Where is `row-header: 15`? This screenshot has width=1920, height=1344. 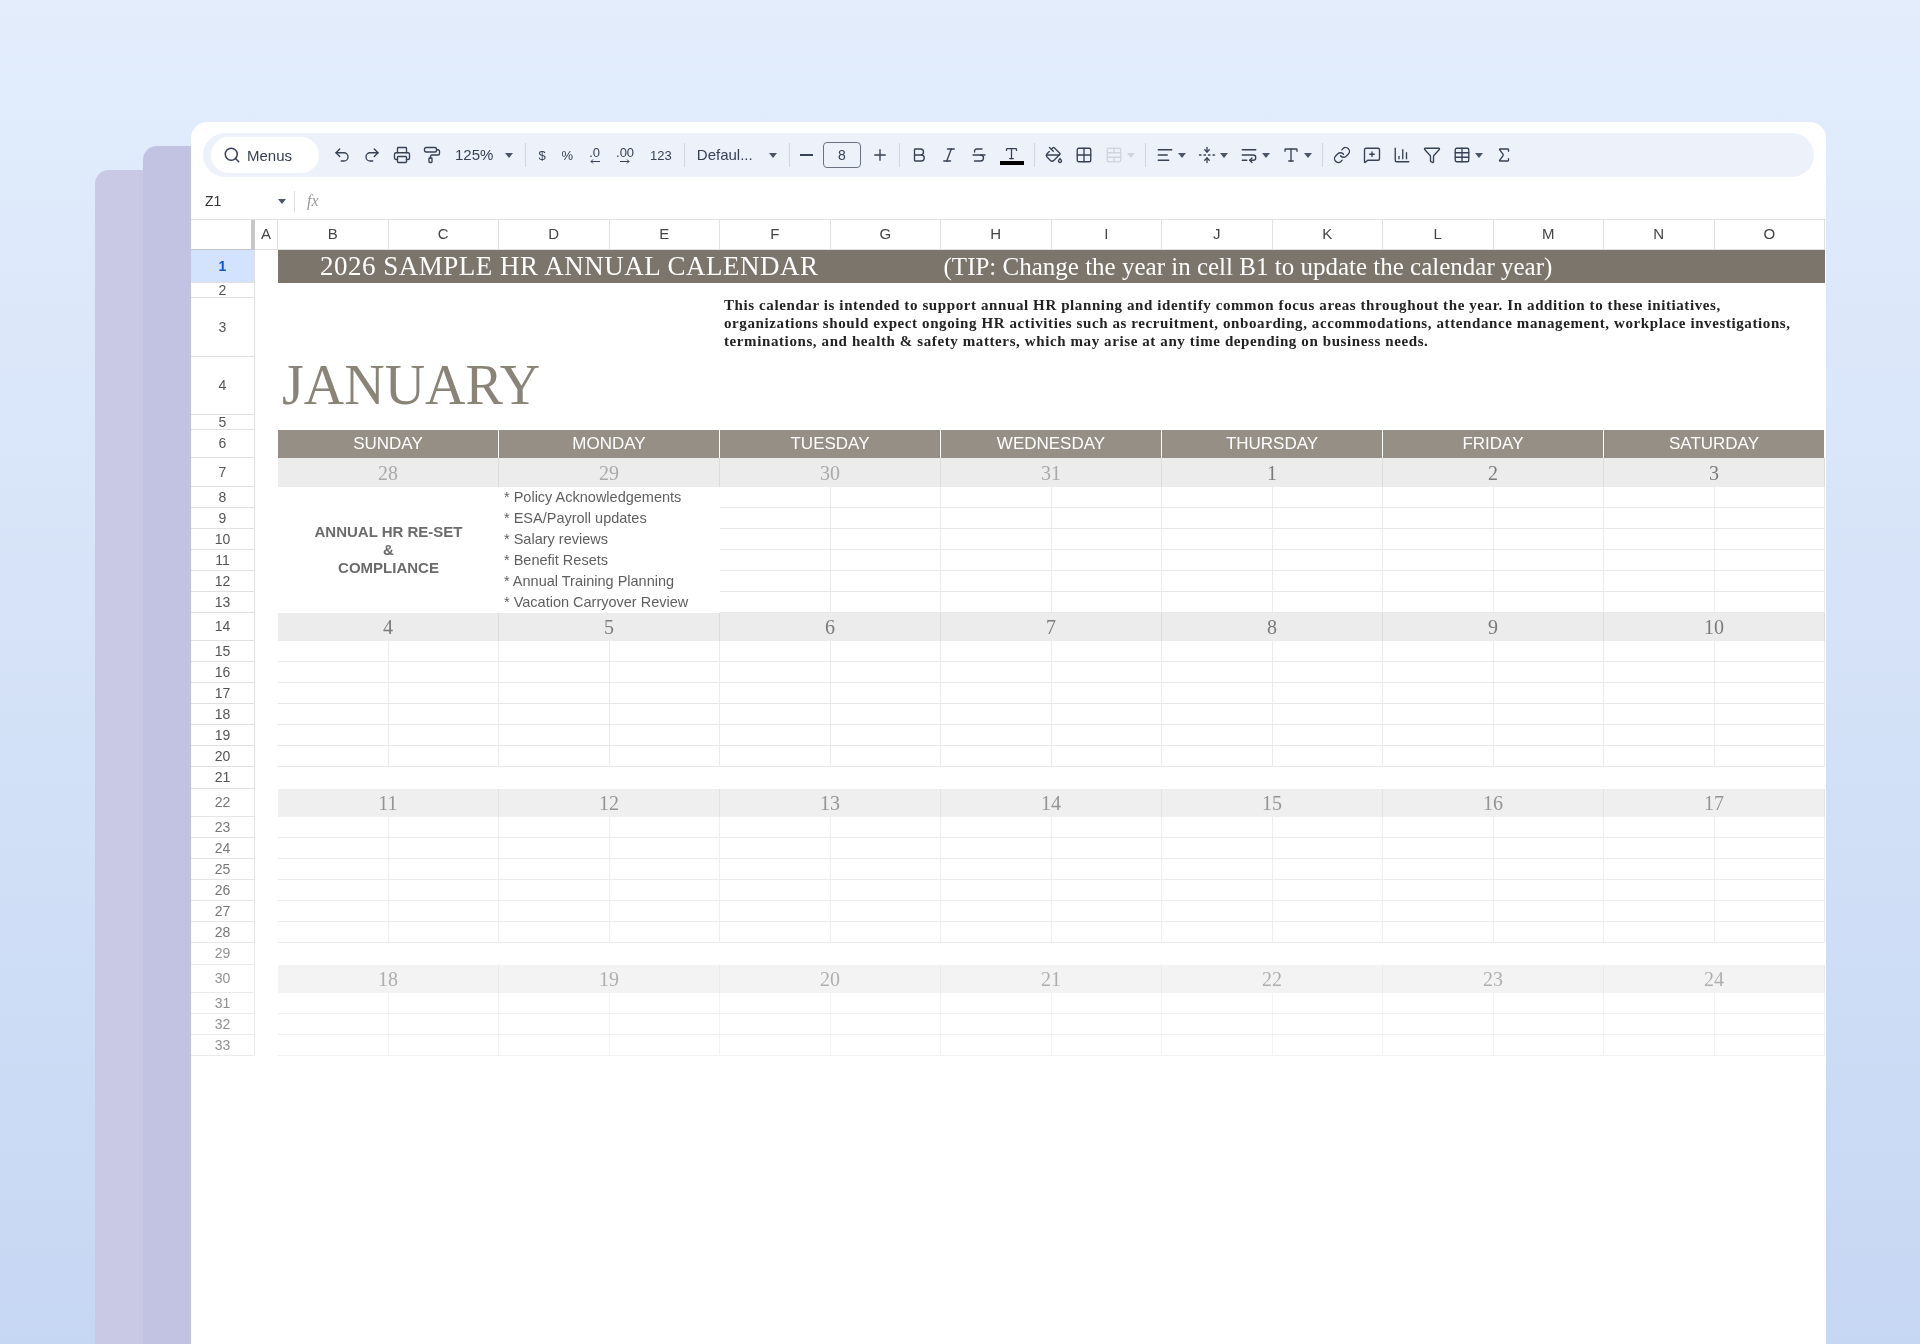
row-header: 15 is located at coordinates (223, 651).